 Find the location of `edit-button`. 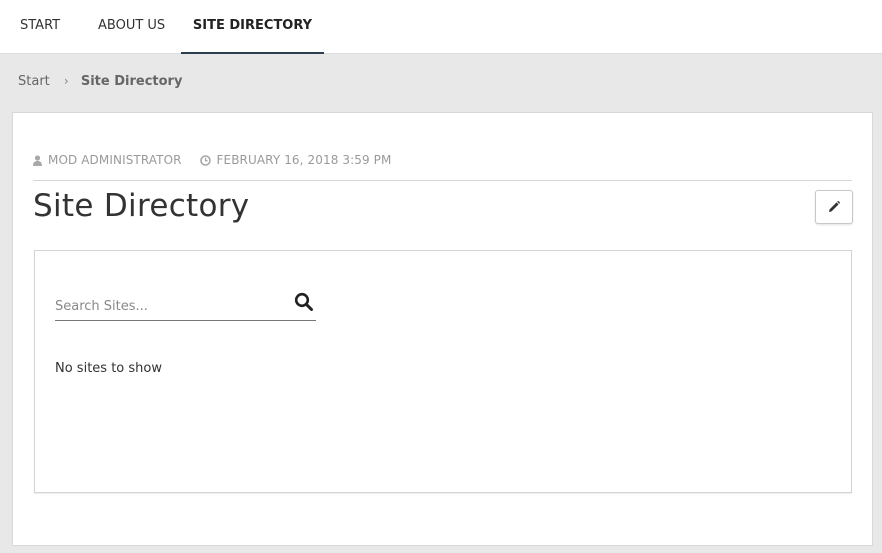

edit-button is located at coordinates (834, 207).